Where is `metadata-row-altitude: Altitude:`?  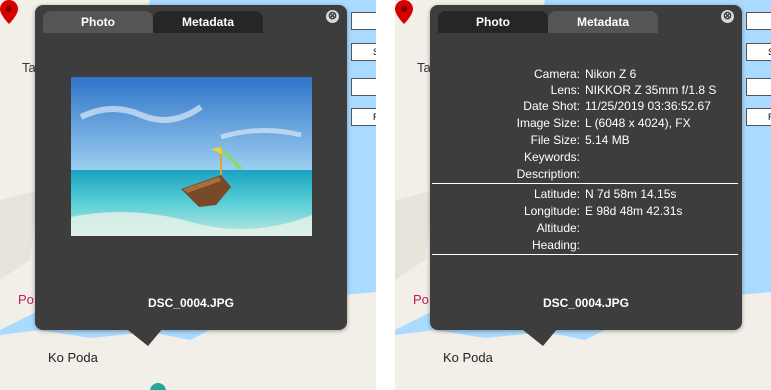 metadata-row-altitude: Altitude: is located at coordinates (558, 228).